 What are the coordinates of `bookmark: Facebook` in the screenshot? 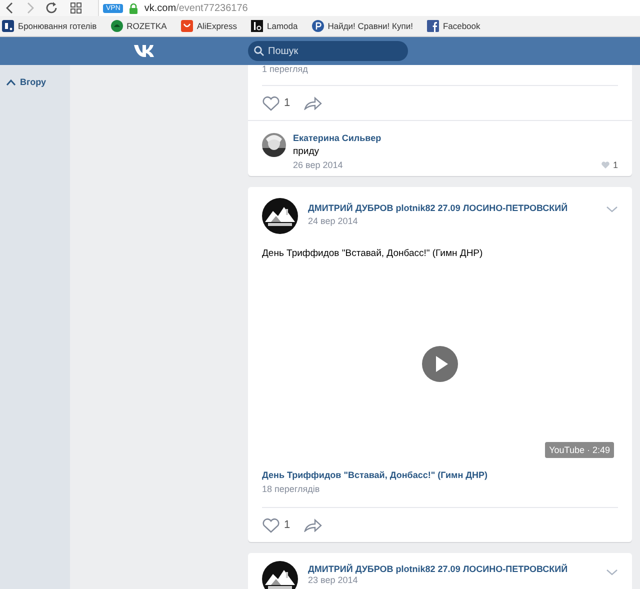 It's located at (453, 26).